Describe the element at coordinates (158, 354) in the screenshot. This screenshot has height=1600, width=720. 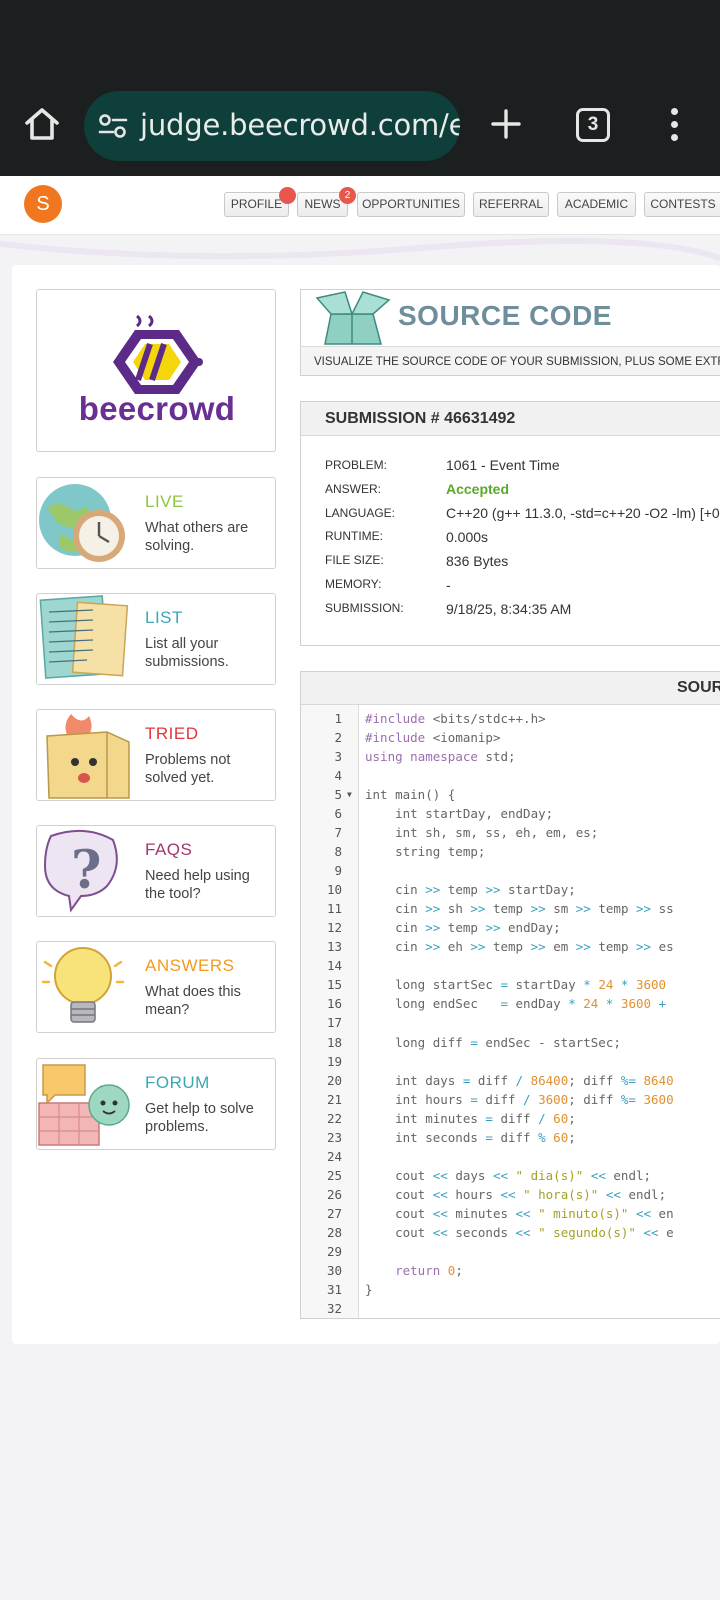
I see `bee-hexagon-icon` at that location.